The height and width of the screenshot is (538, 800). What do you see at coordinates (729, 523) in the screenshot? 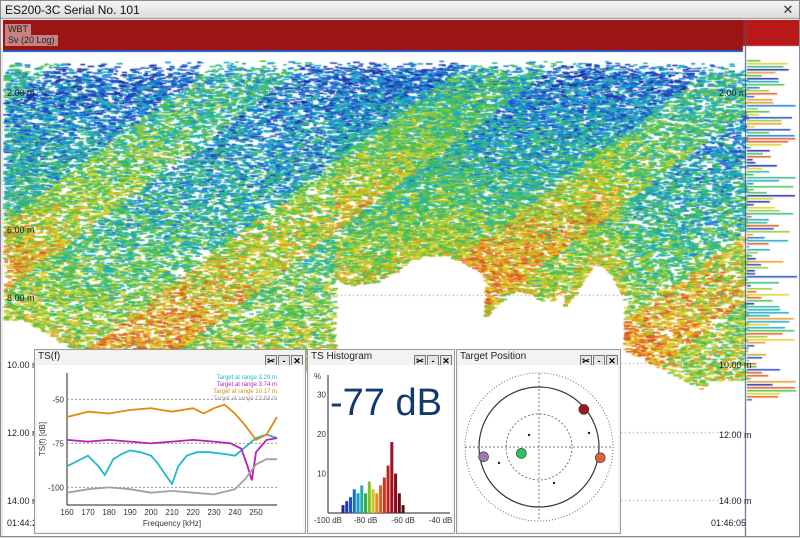
I see `time-end: 01:46:05` at bounding box center [729, 523].